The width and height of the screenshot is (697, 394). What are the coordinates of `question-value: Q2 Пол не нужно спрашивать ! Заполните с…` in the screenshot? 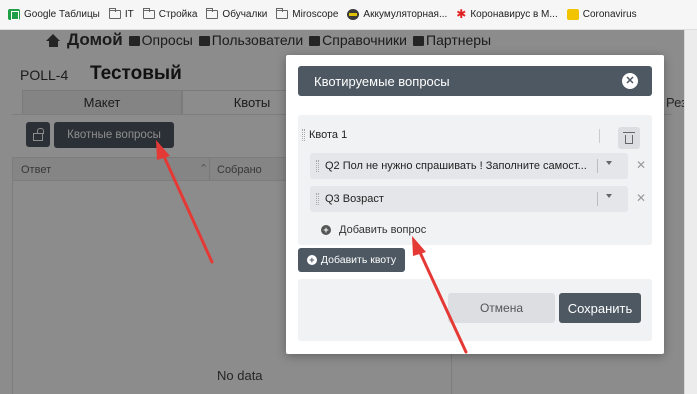 It's located at (456, 166).